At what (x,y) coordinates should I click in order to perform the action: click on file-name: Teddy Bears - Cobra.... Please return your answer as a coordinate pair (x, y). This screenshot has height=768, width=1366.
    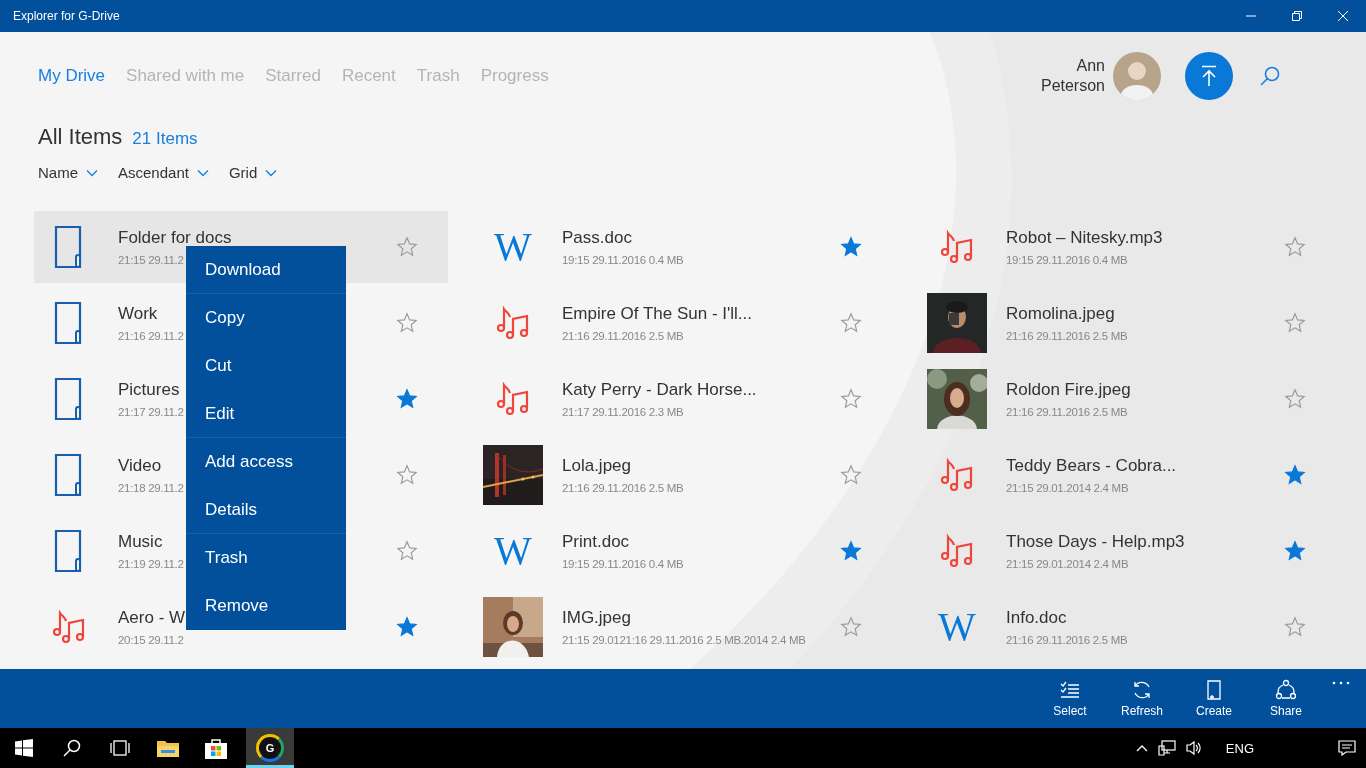
    Looking at the image, I should click on (1091, 466).